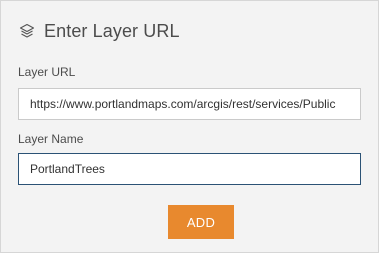 The height and width of the screenshot is (253, 379). What do you see at coordinates (201, 222) in the screenshot?
I see `add-button: ADD` at bounding box center [201, 222].